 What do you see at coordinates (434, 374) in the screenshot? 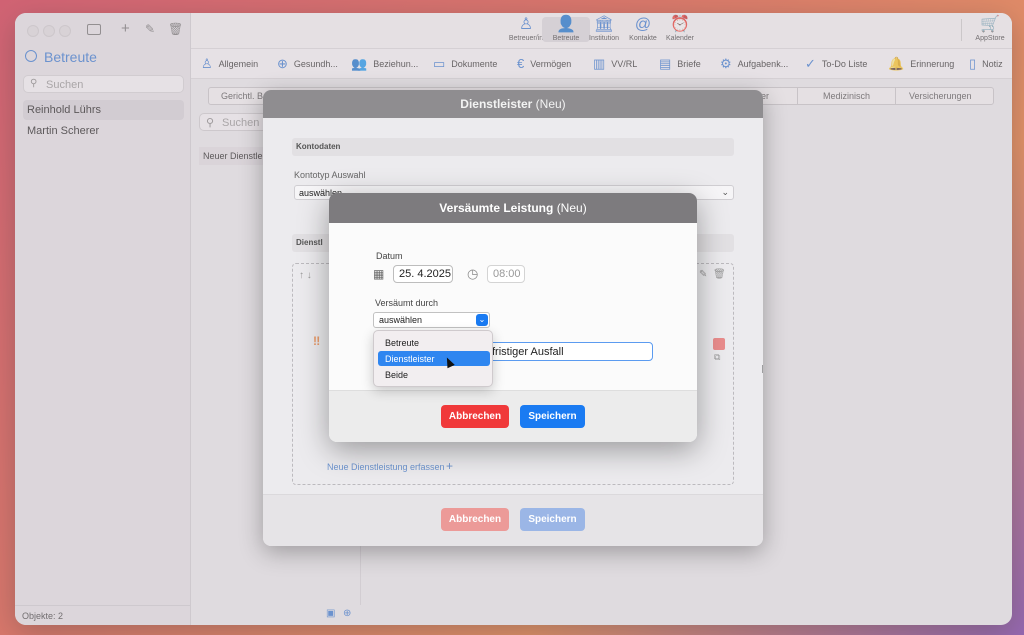
I see `option-beide: Beide` at bounding box center [434, 374].